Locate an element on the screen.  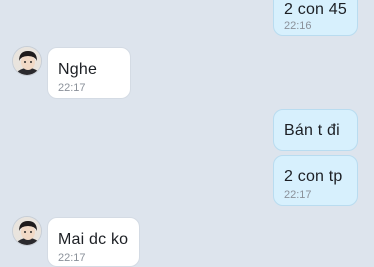
message-bubble-received: Nghe 22:17 is located at coordinates (89, 73).